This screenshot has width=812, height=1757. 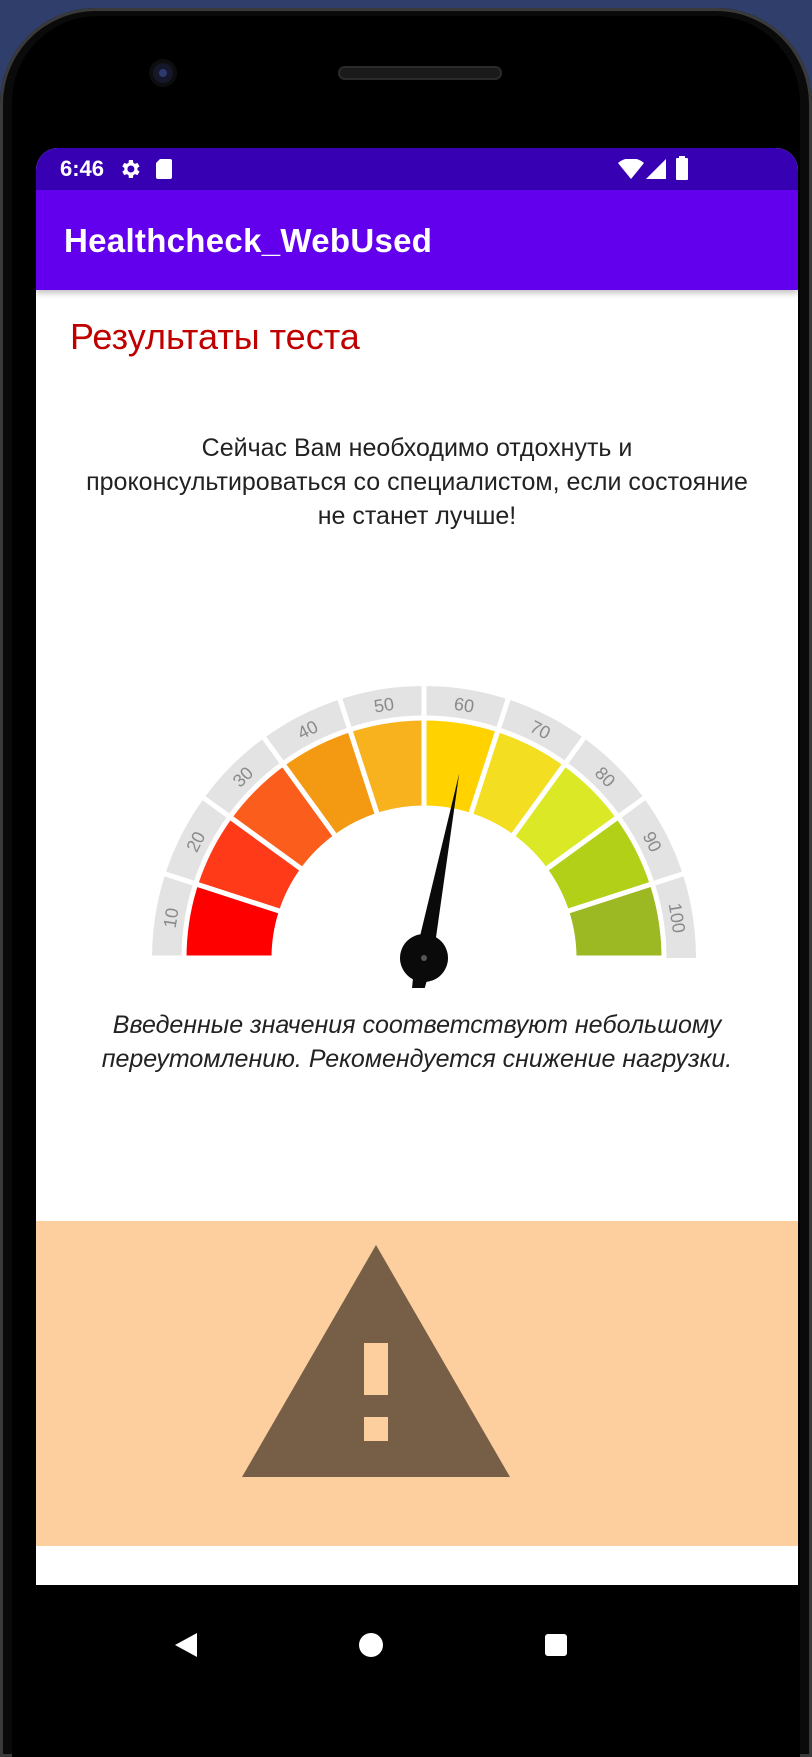 What do you see at coordinates (464, 705) in the screenshot?
I see `gauge-tick-label: 60` at bounding box center [464, 705].